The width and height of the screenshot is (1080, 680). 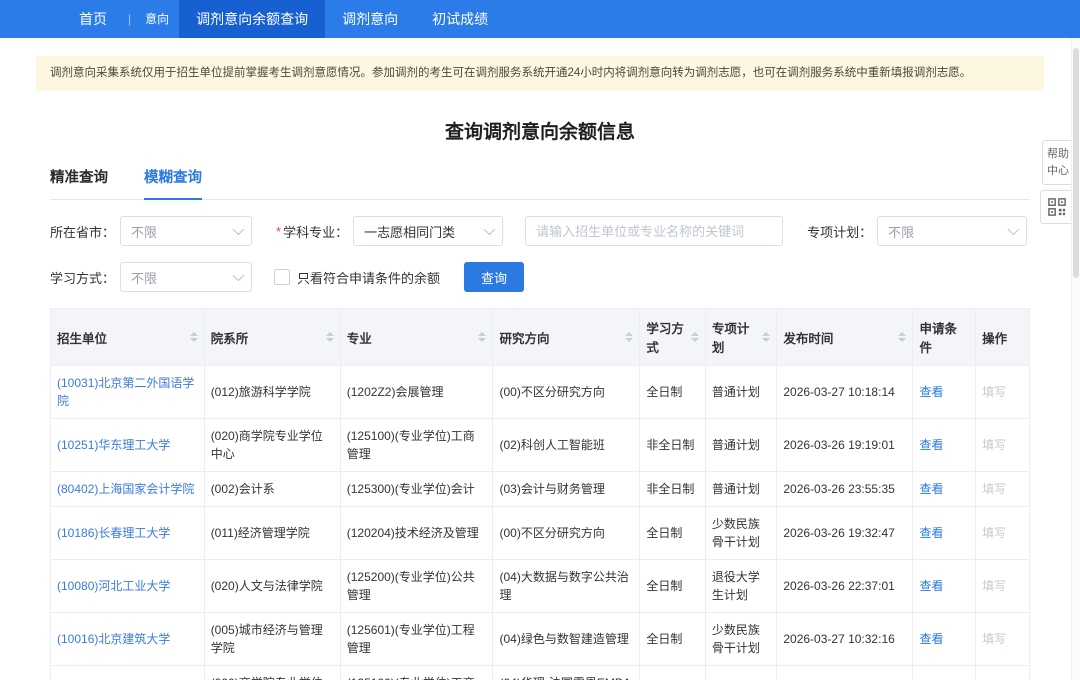 What do you see at coordinates (741, 533) in the screenshot?
I see `cell-plan: 少数民族骨干计划` at bounding box center [741, 533].